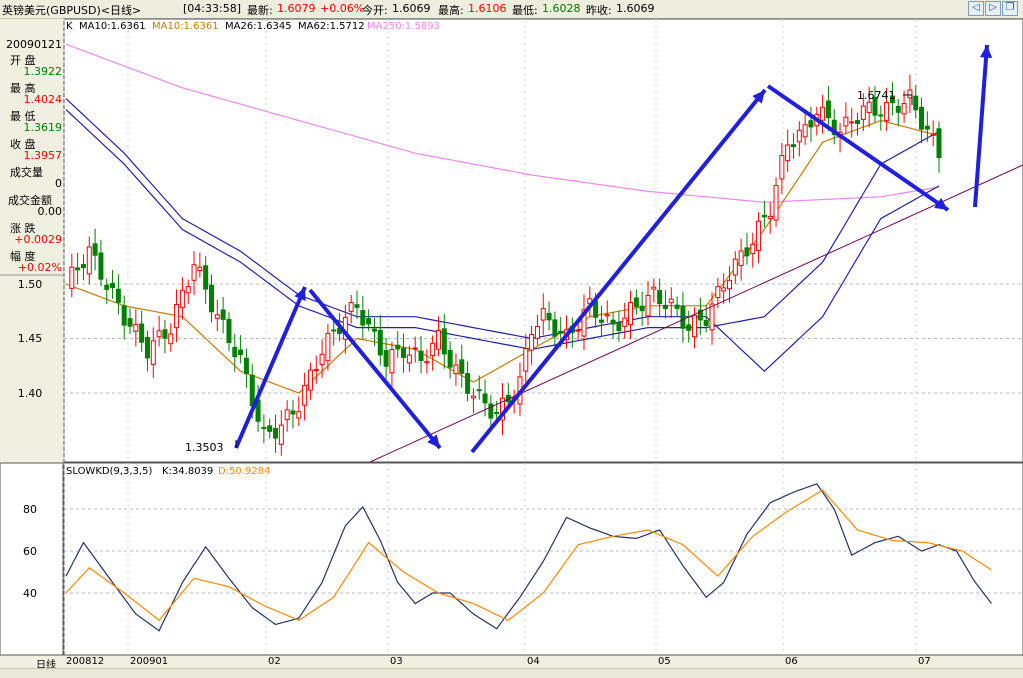 Image resolution: width=1023 pixels, height=678 pixels. I want to click on legend-ma62: MA62:1.5712, so click(331, 26).